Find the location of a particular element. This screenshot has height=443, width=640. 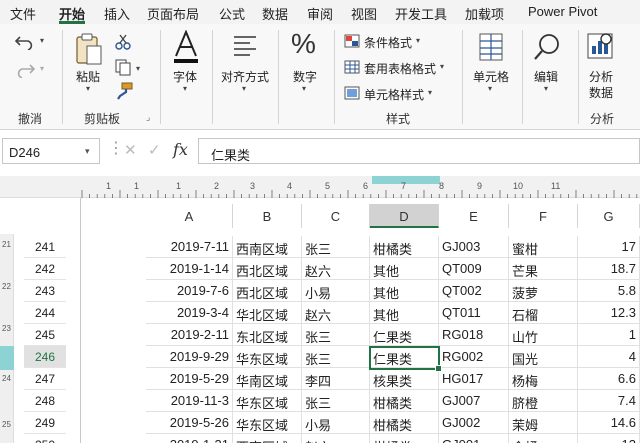

cell-e247: HG017 is located at coordinates (474, 379).